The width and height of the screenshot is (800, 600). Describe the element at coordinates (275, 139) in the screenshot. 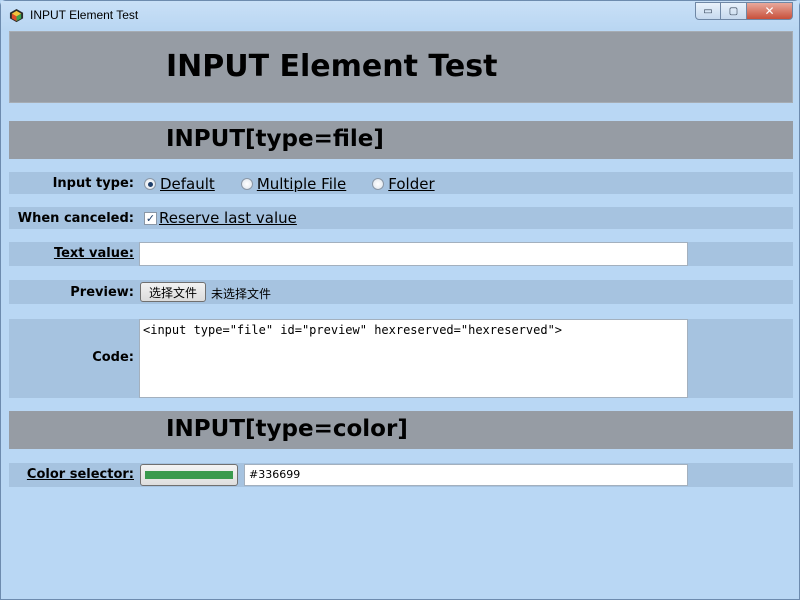

I see `file-section-title: INPUT[type=file]` at that location.